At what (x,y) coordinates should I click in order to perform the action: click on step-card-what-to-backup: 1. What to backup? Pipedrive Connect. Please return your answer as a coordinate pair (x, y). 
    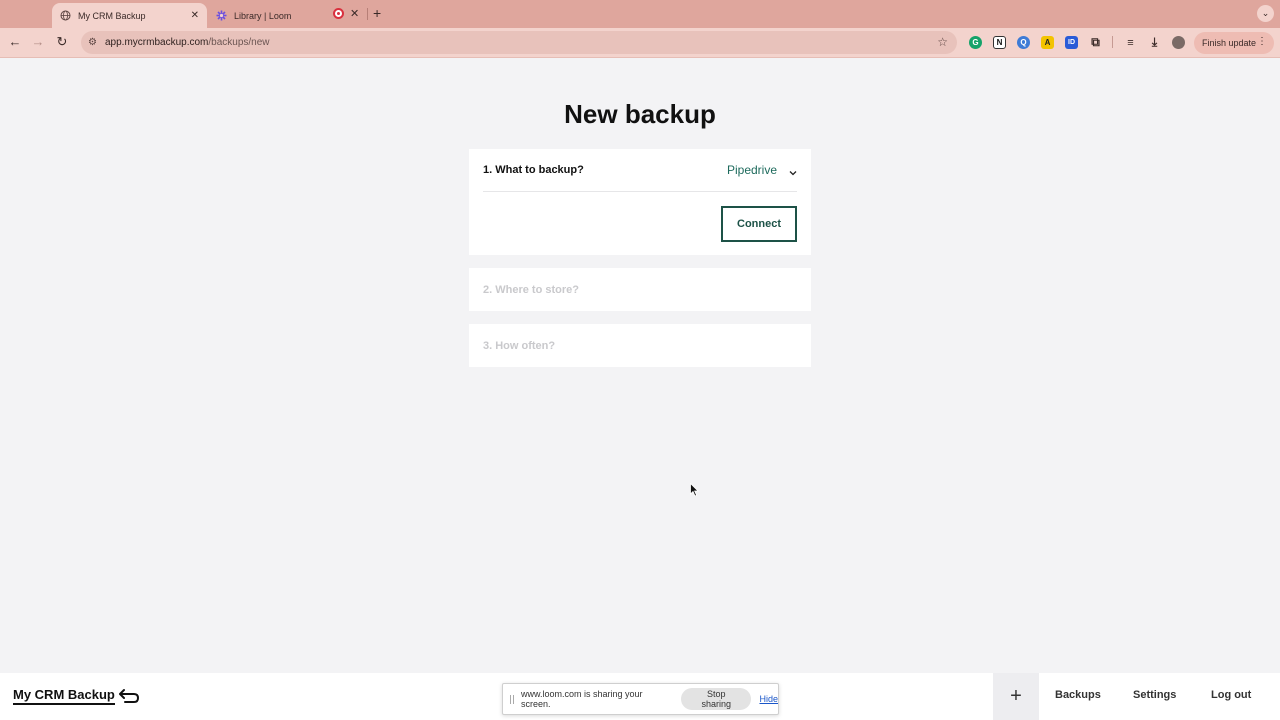
    Looking at the image, I should click on (640, 202).